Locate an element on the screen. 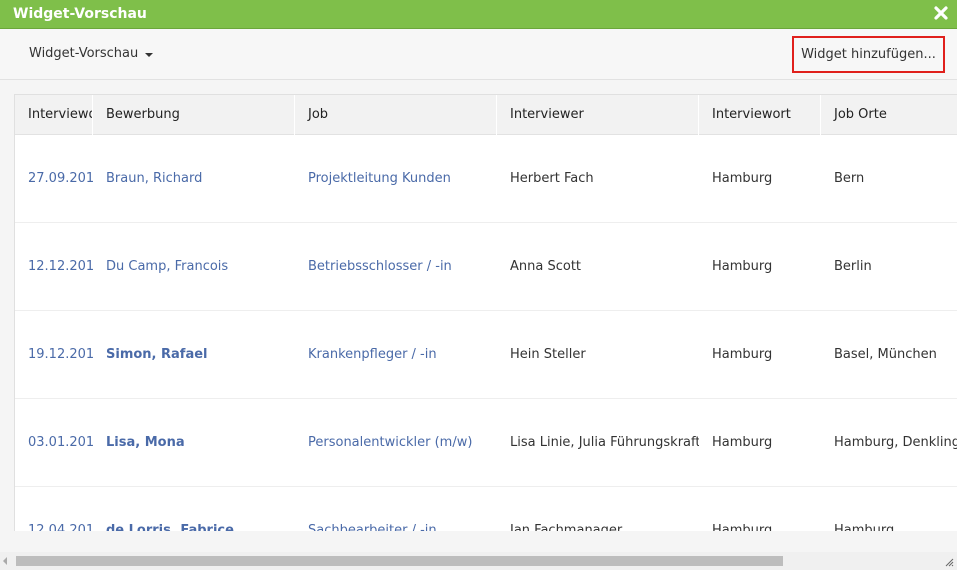 Image resolution: width=957 pixels, height=570 pixels. resize-grip-icon is located at coordinates (949, 562).